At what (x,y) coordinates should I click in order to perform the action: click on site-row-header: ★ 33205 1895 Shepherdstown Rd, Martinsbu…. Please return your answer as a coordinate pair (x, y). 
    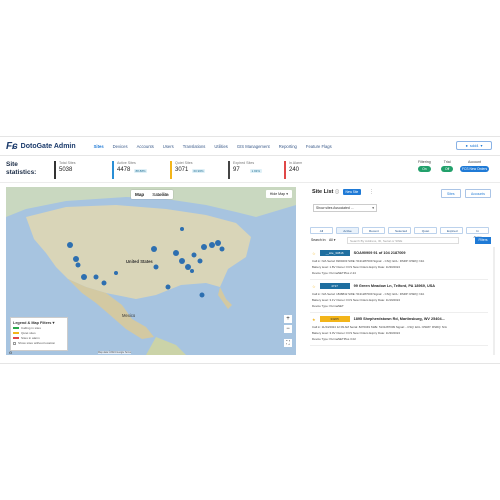
    Looking at the image, I should click on (378, 319).